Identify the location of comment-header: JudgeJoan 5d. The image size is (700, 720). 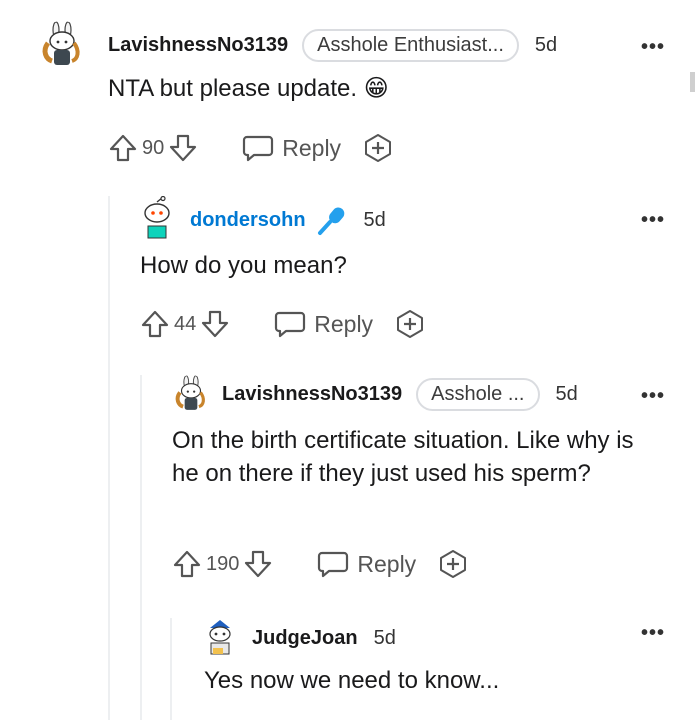
(300, 638).